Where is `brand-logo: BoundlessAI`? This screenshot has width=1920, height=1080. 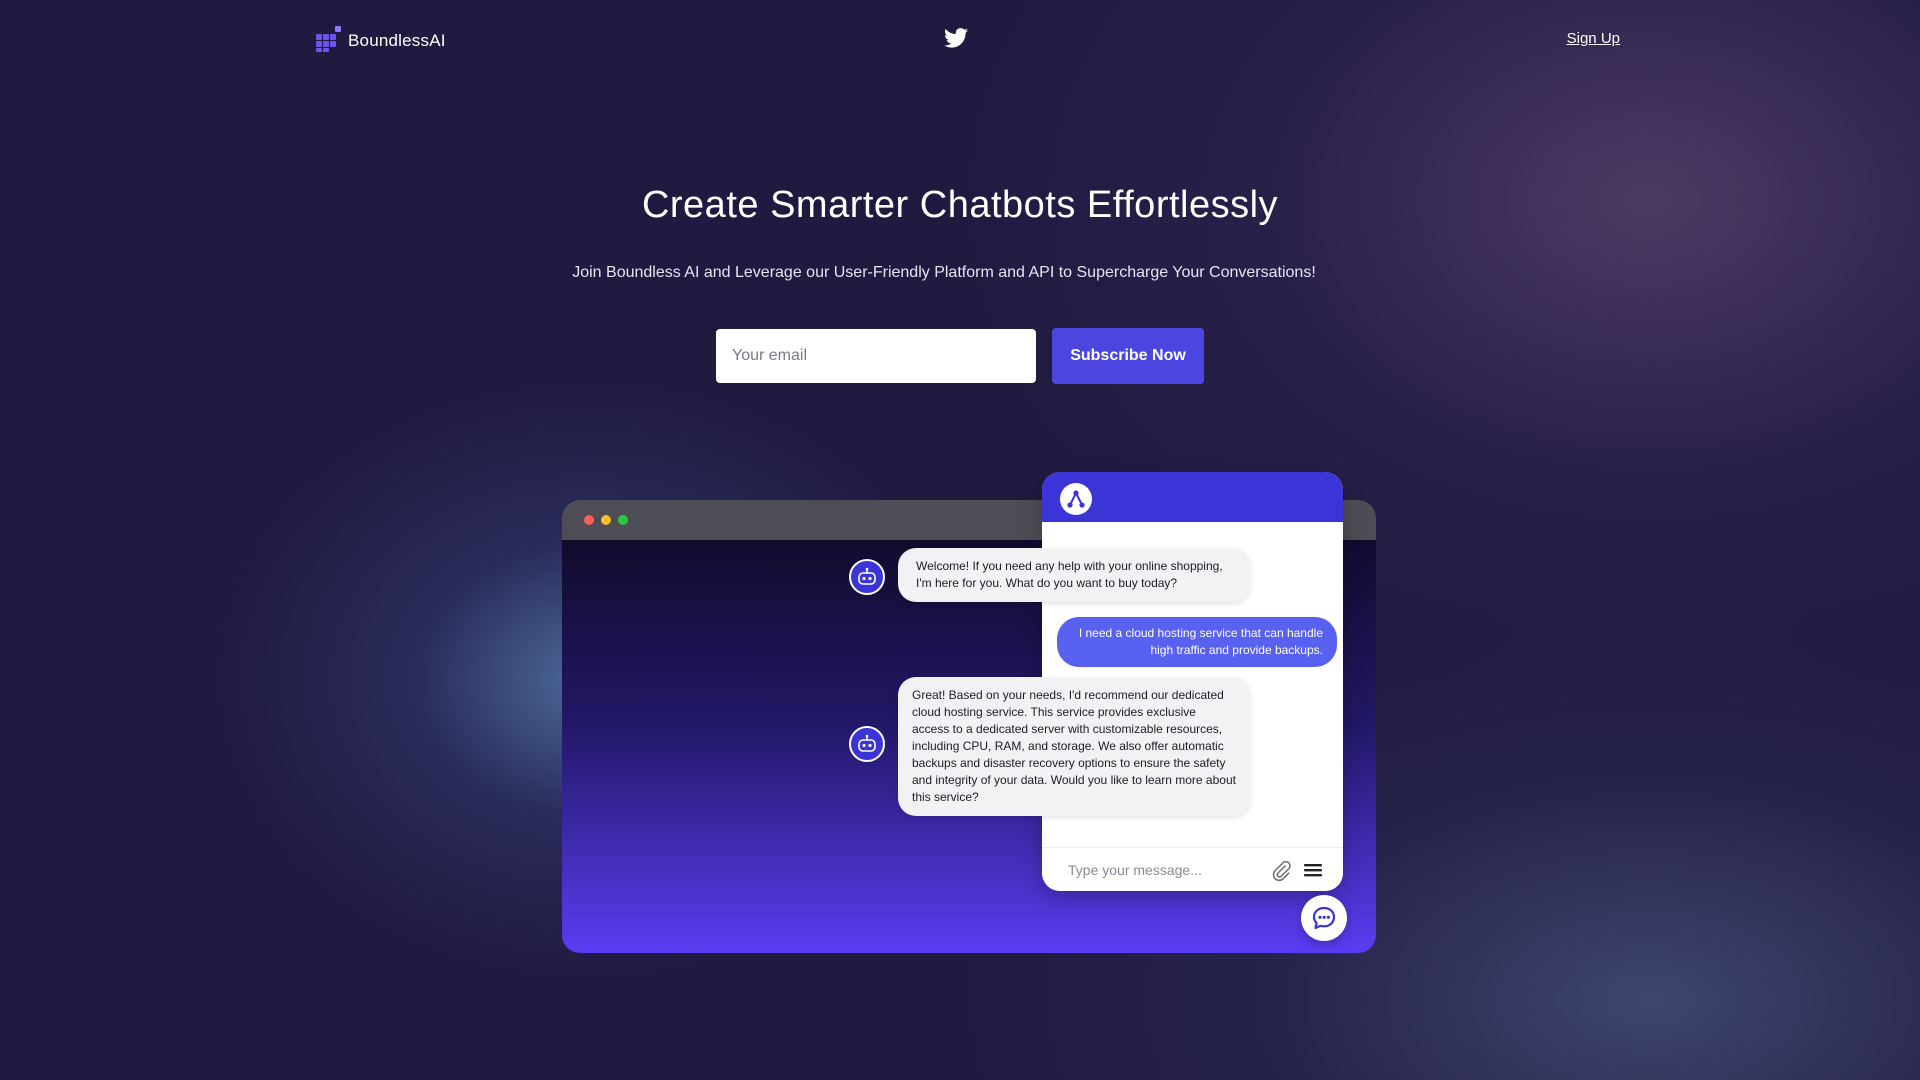
brand-logo: BoundlessAI is located at coordinates (381, 39).